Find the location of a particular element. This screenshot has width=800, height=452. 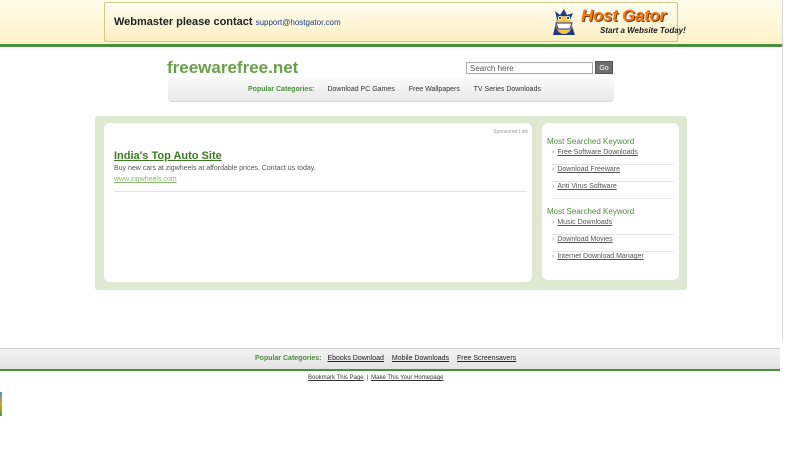

banner-email-link: support@hostgator.com is located at coordinates (298, 22).